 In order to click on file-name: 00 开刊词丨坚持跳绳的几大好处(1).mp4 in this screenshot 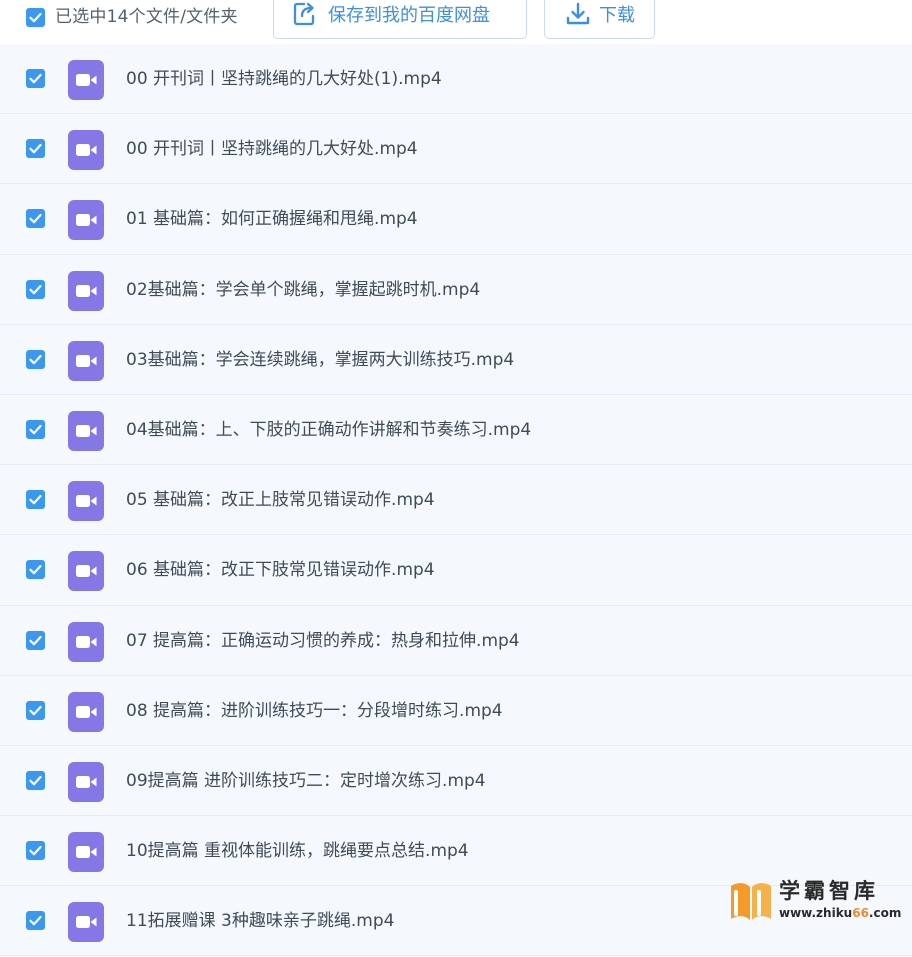, I will do `click(284, 79)`.